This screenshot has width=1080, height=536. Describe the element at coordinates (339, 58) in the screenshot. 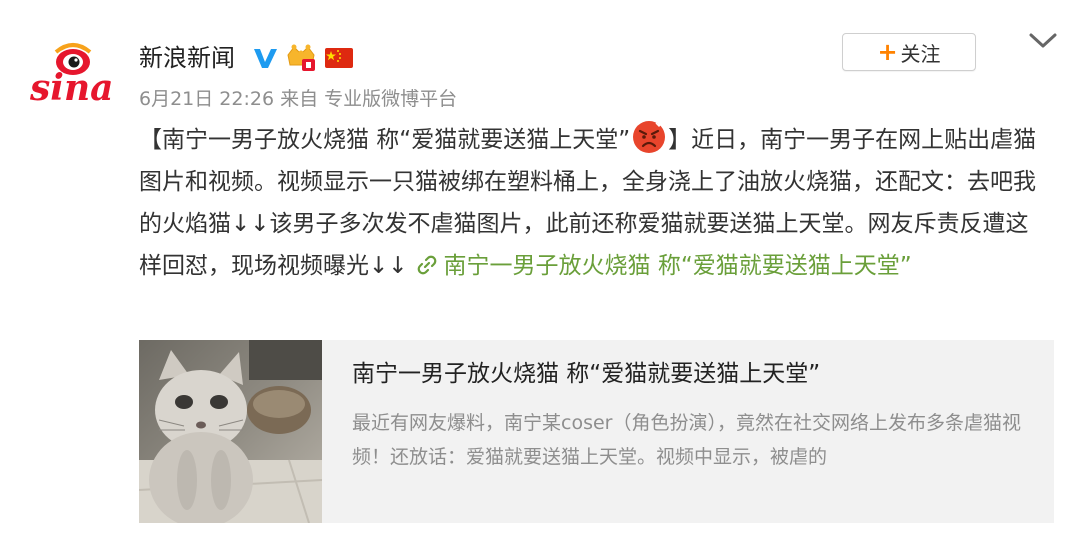

I see `china-flag-icon` at that location.